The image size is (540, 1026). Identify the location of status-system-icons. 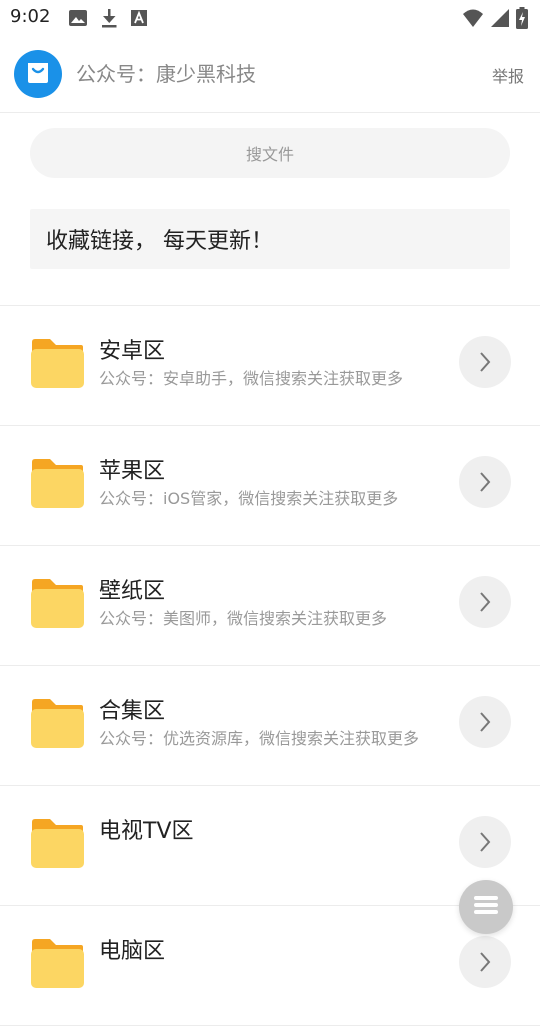
(495, 20).